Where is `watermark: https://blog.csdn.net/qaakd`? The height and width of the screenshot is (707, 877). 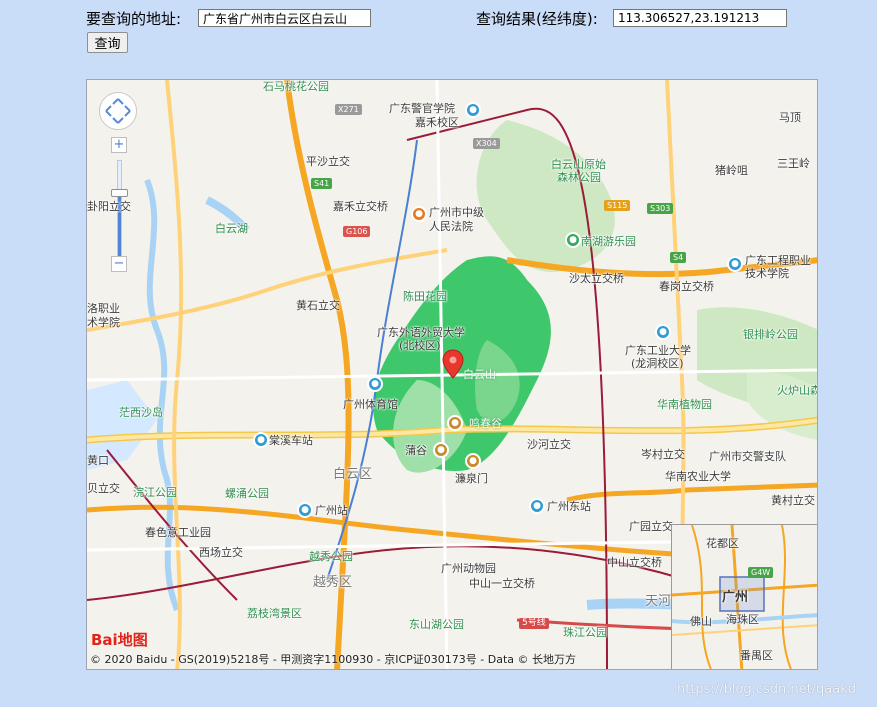 watermark: https://blog.csdn.net/qaakd is located at coordinates (767, 689).